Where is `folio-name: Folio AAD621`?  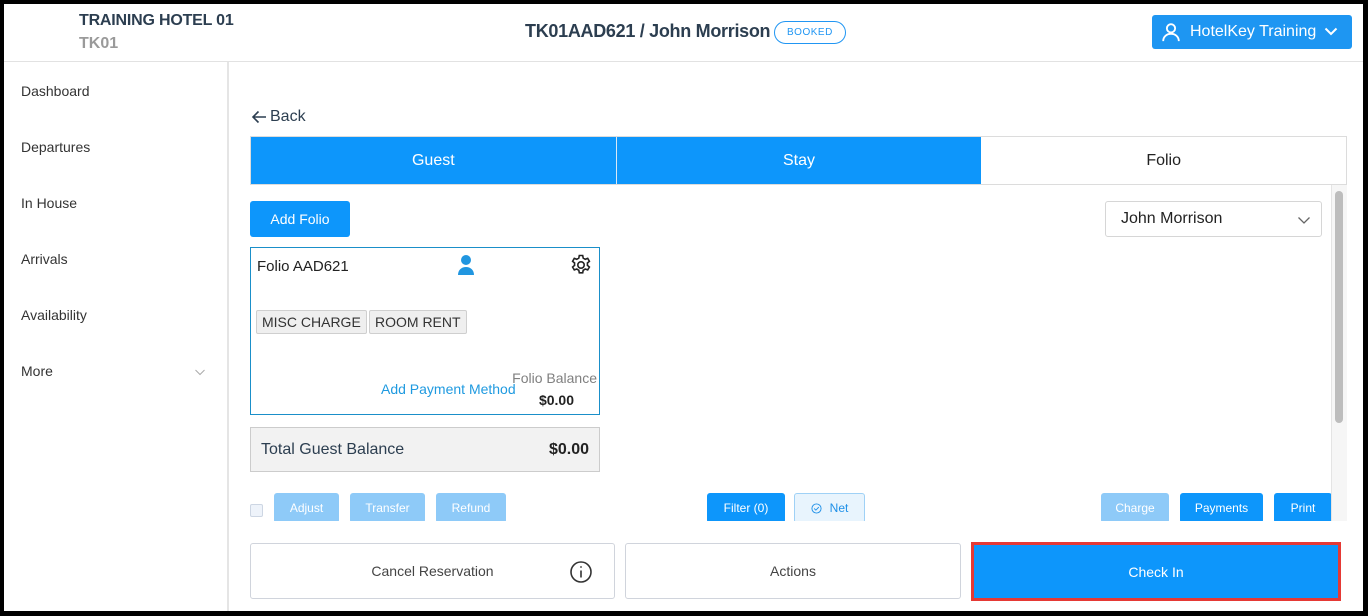
folio-name: Folio AAD621 is located at coordinates (303, 266).